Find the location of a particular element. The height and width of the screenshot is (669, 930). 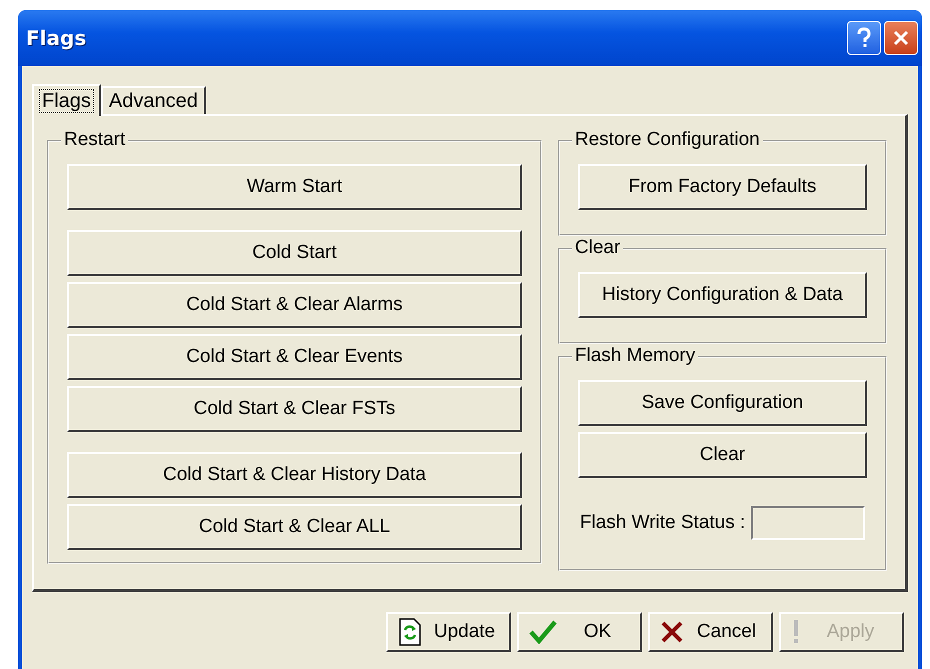

action-button: Cold Start & Clear Alarms is located at coordinates (294, 305).